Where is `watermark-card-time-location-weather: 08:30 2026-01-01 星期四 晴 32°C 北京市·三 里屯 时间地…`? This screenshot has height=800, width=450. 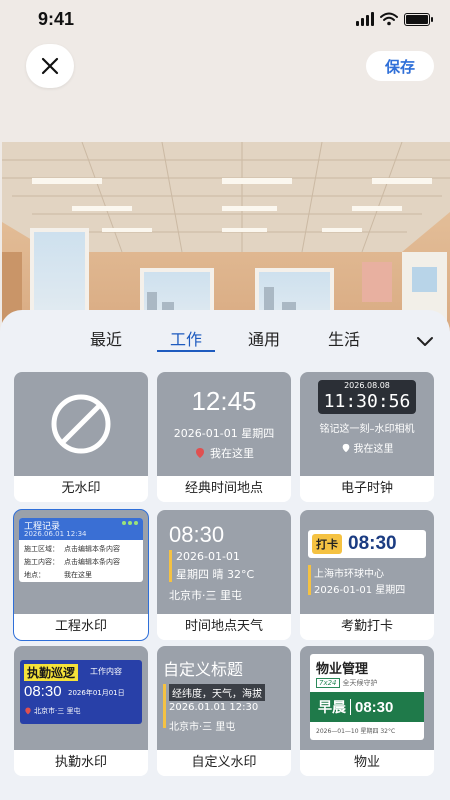
watermark-card-time-location-weather: 08:30 2026-01-01 星期四 晴 32°C 北京市·三 里屯 时间地… is located at coordinates (224, 575).